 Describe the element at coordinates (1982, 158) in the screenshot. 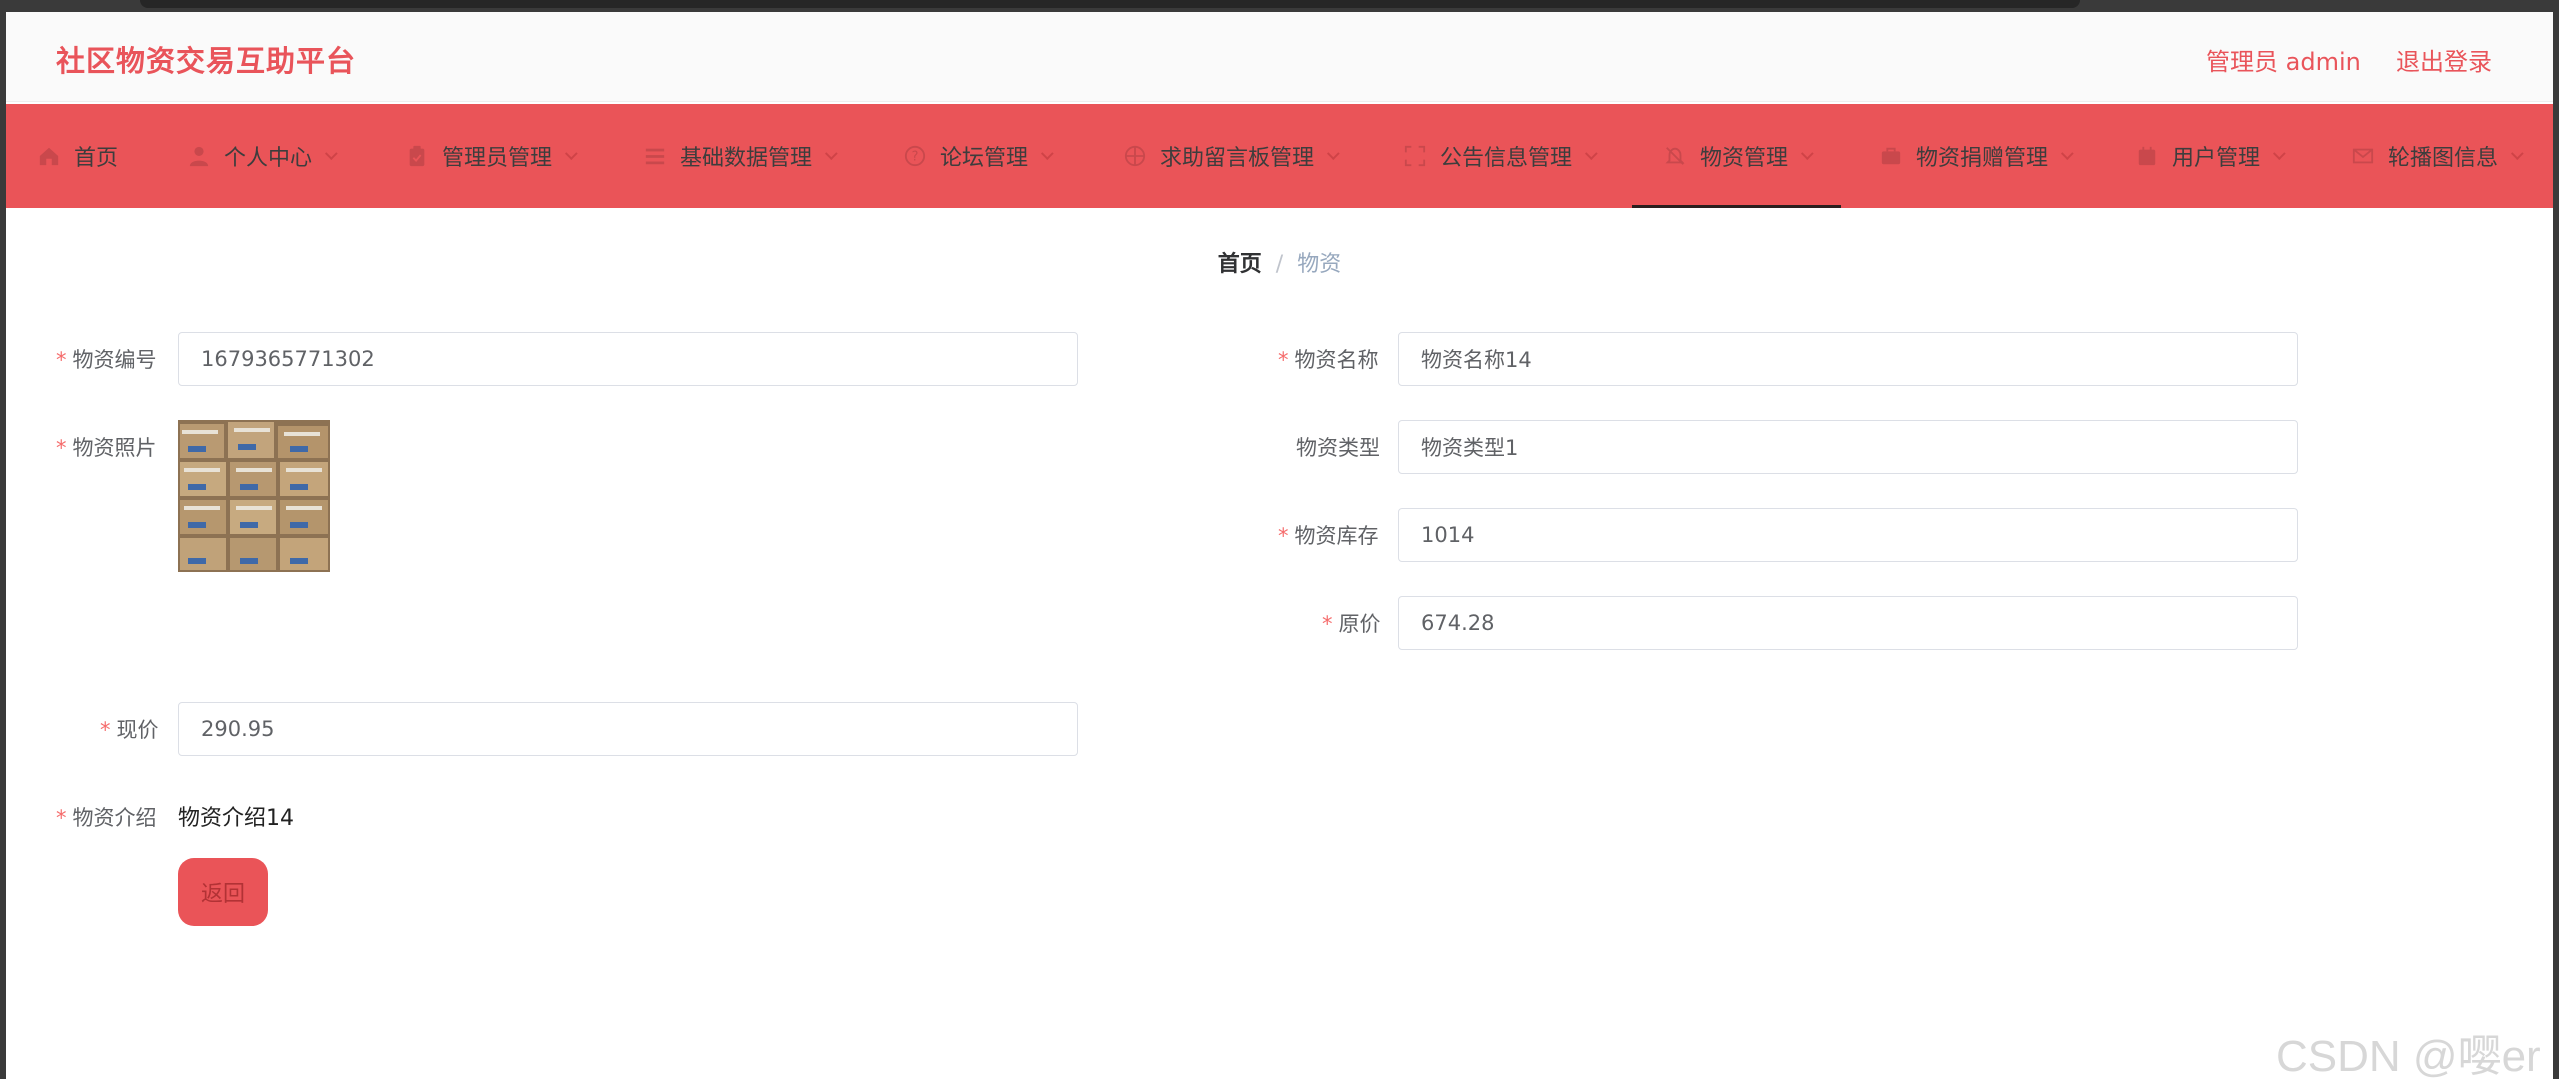

I see `nav-label-donation: 物资捐赠管理` at that location.